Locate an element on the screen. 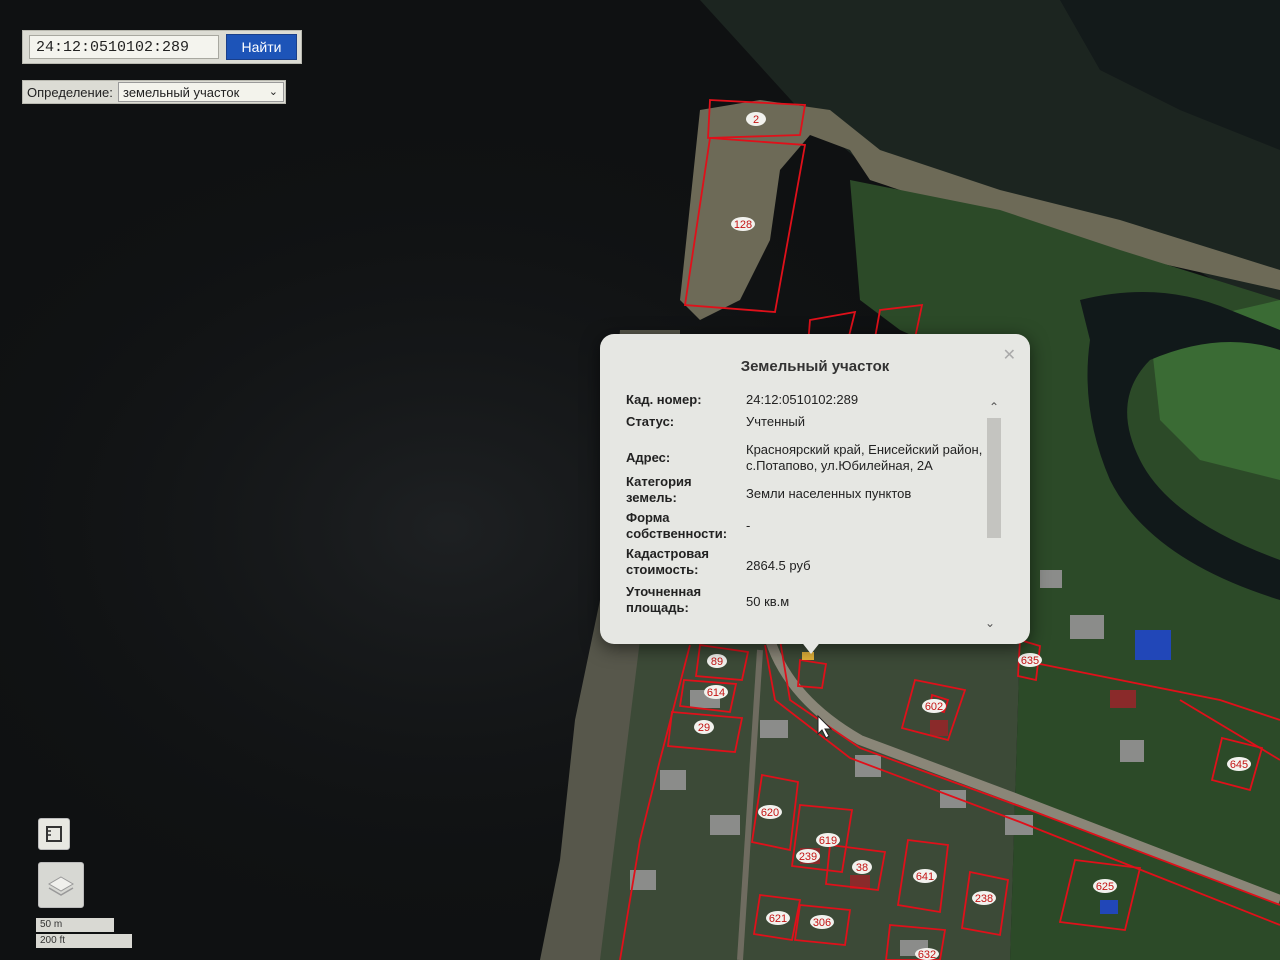  definition-select: земельный участок ⌄ is located at coordinates (201, 92).